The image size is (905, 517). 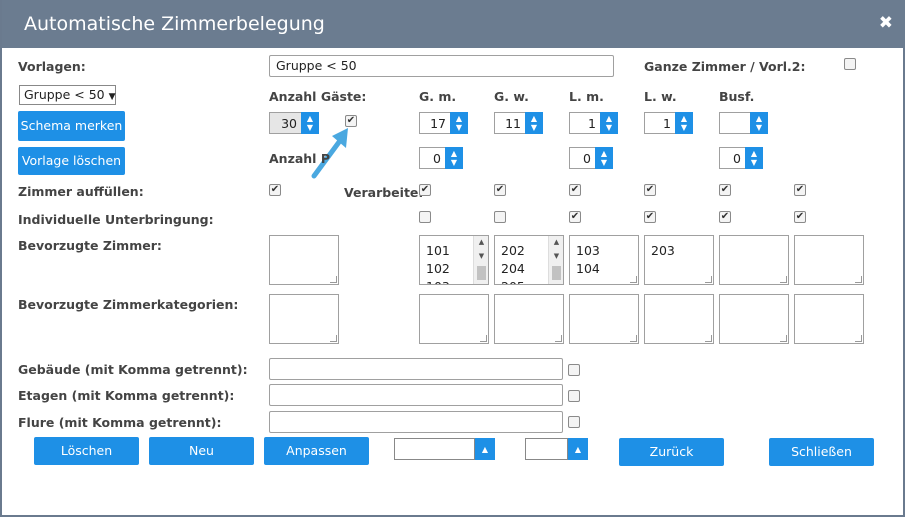 What do you see at coordinates (416, 422) in the screenshot?
I see `flure-input` at bounding box center [416, 422].